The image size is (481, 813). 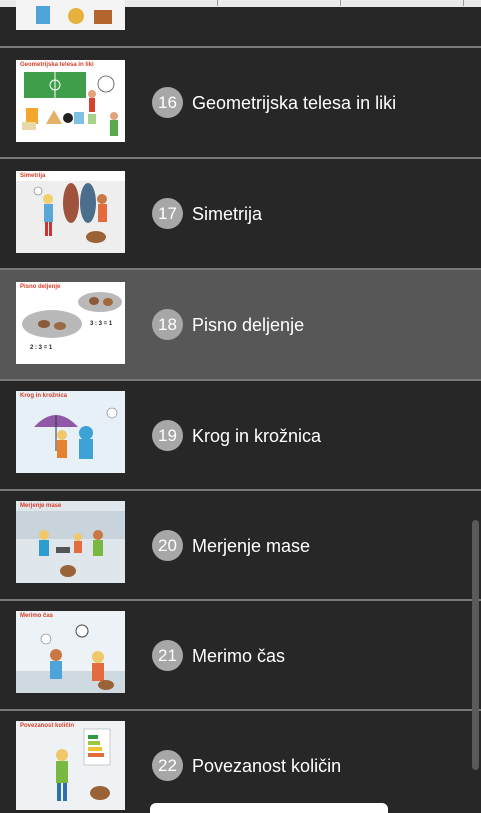 What do you see at coordinates (269, 808) in the screenshot?
I see `bottom-panel-edge` at bounding box center [269, 808].